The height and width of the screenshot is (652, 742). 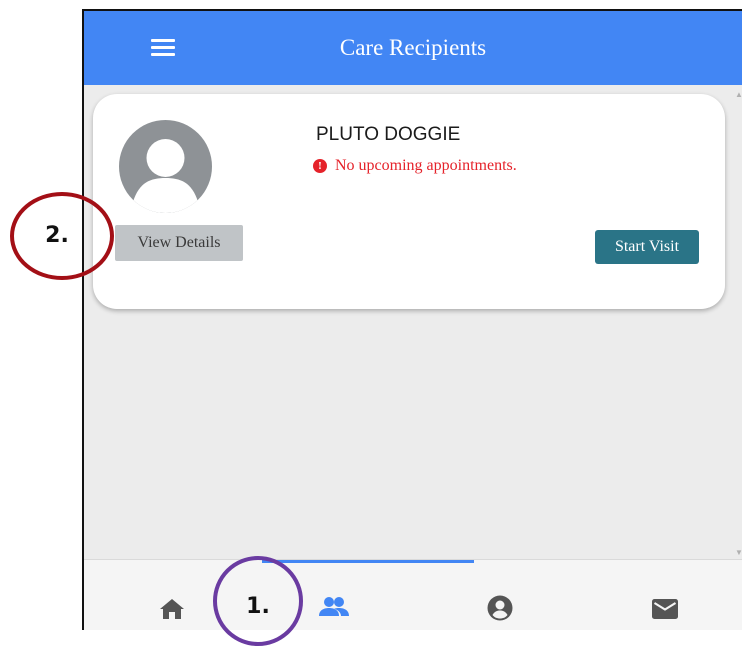 I want to click on scroll-up-arrow-icon: ▲, so click(x=738, y=95).